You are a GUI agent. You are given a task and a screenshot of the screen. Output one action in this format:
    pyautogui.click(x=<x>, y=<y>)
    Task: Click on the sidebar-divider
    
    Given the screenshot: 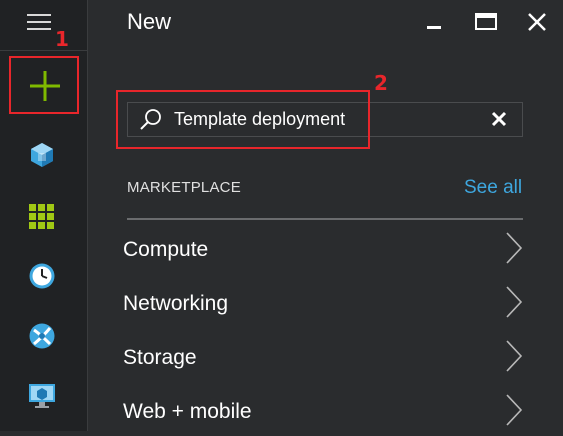 What is the action you would take?
    pyautogui.click(x=44, y=50)
    